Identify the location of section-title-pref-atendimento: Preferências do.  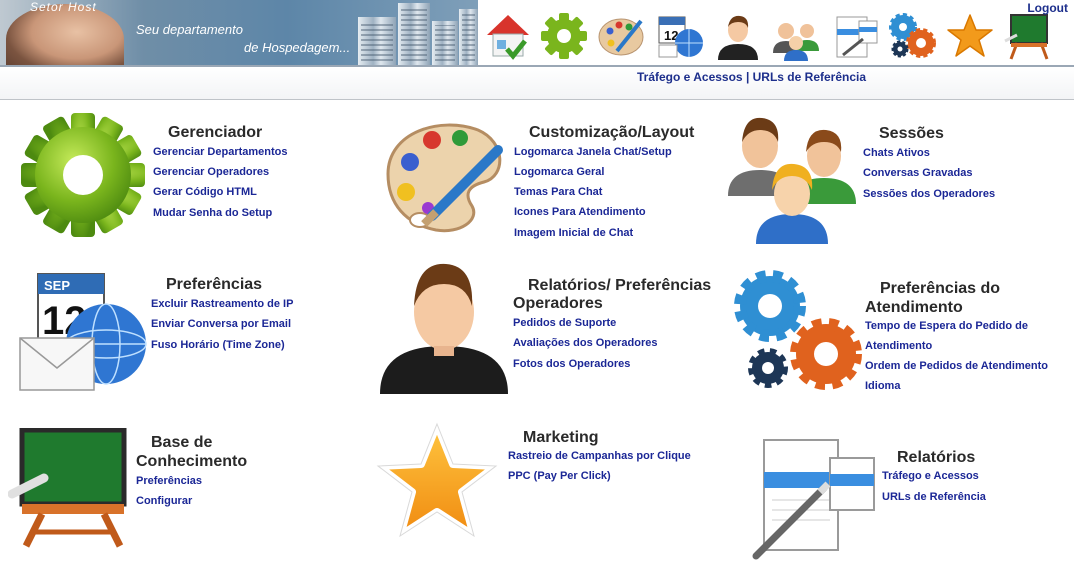
(940, 288).